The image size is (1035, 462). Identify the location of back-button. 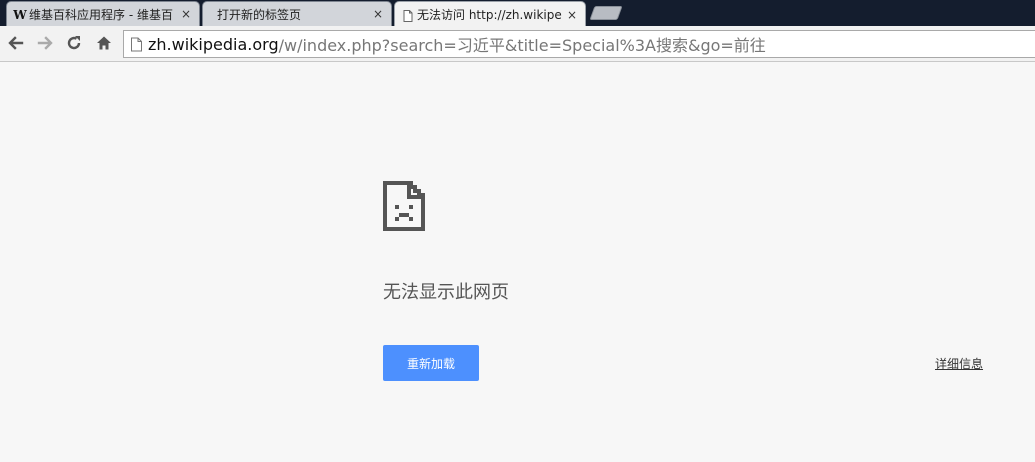
(16, 43).